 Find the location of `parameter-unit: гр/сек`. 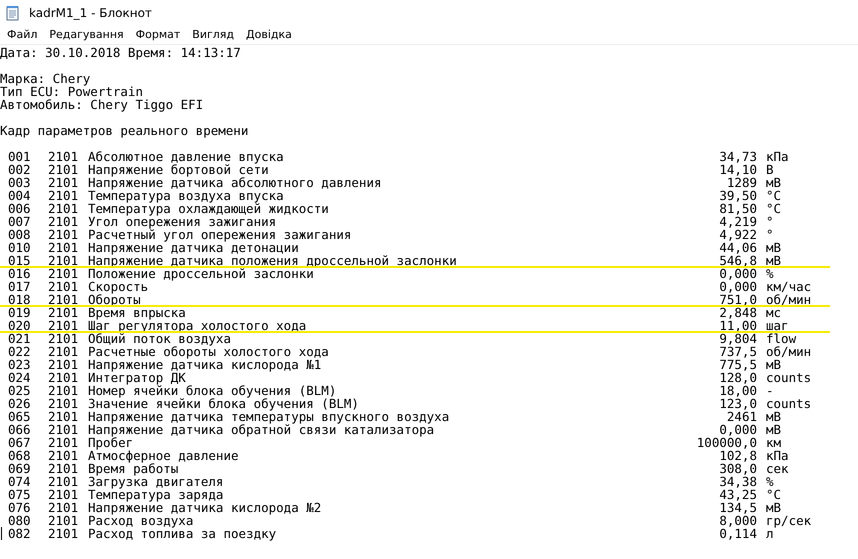

parameter-unit: гр/сек is located at coordinates (788, 520).